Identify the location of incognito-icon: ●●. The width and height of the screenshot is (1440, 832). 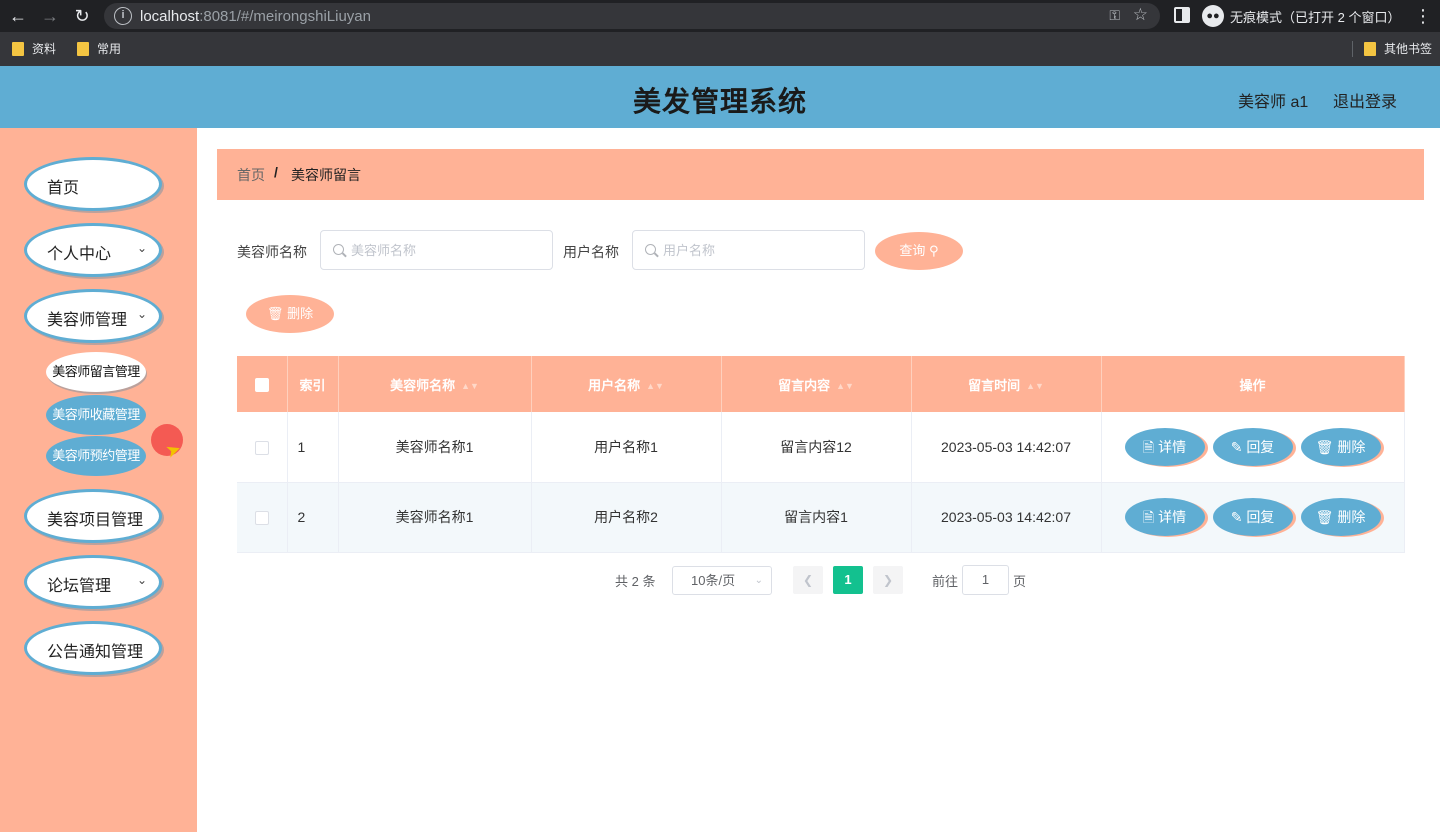
(1213, 16).